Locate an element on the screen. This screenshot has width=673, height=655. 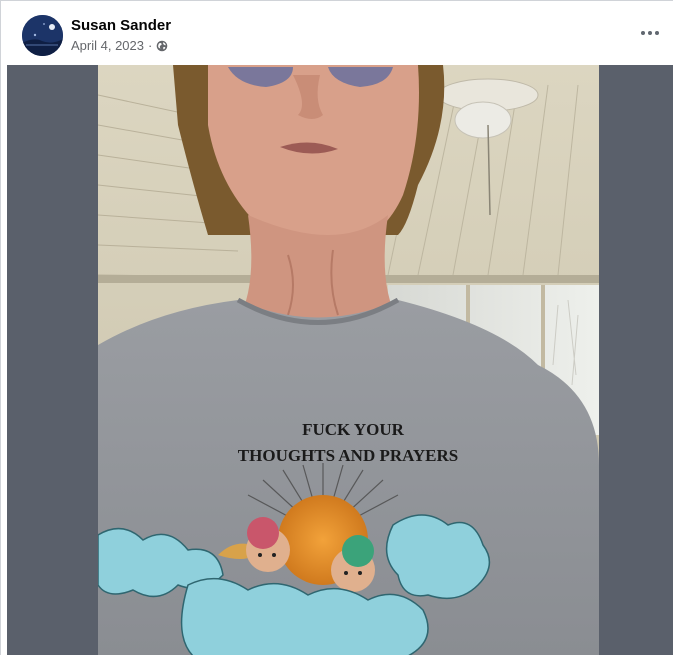
shirt-text-line2: THOUGHTS AND PRAYERS is located at coordinates (348, 455).